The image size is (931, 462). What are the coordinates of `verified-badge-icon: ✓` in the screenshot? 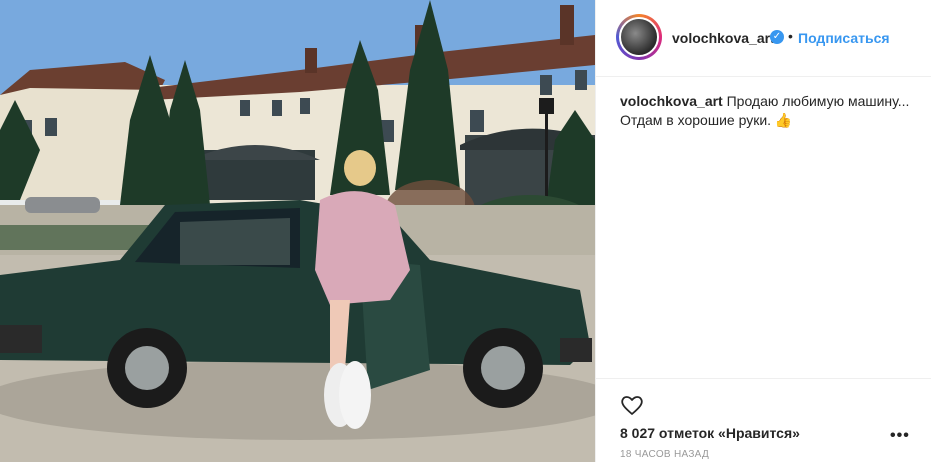 It's located at (777, 37).